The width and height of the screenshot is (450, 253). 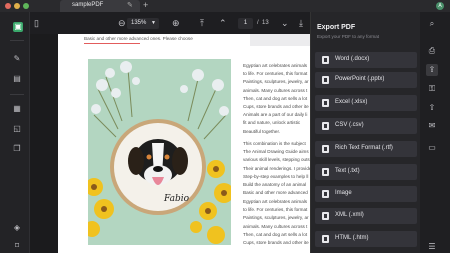 I want to click on new-tab-button: +, so click(x=145, y=5).